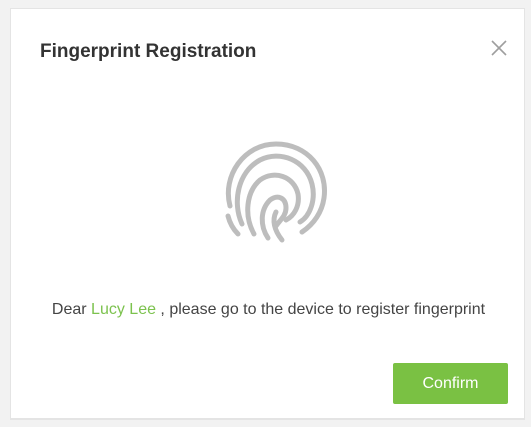 The image size is (531, 427). What do you see at coordinates (148, 51) in the screenshot?
I see `dialog-title: Fingerprint Registration` at bounding box center [148, 51].